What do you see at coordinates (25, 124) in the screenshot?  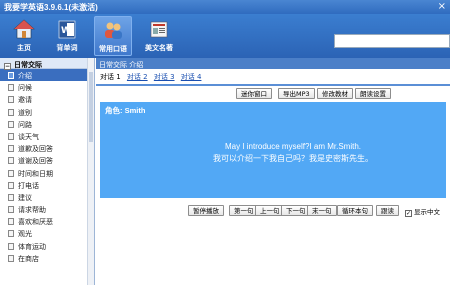 I see `sidebar-item-label: 问路` at bounding box center [25, 124].